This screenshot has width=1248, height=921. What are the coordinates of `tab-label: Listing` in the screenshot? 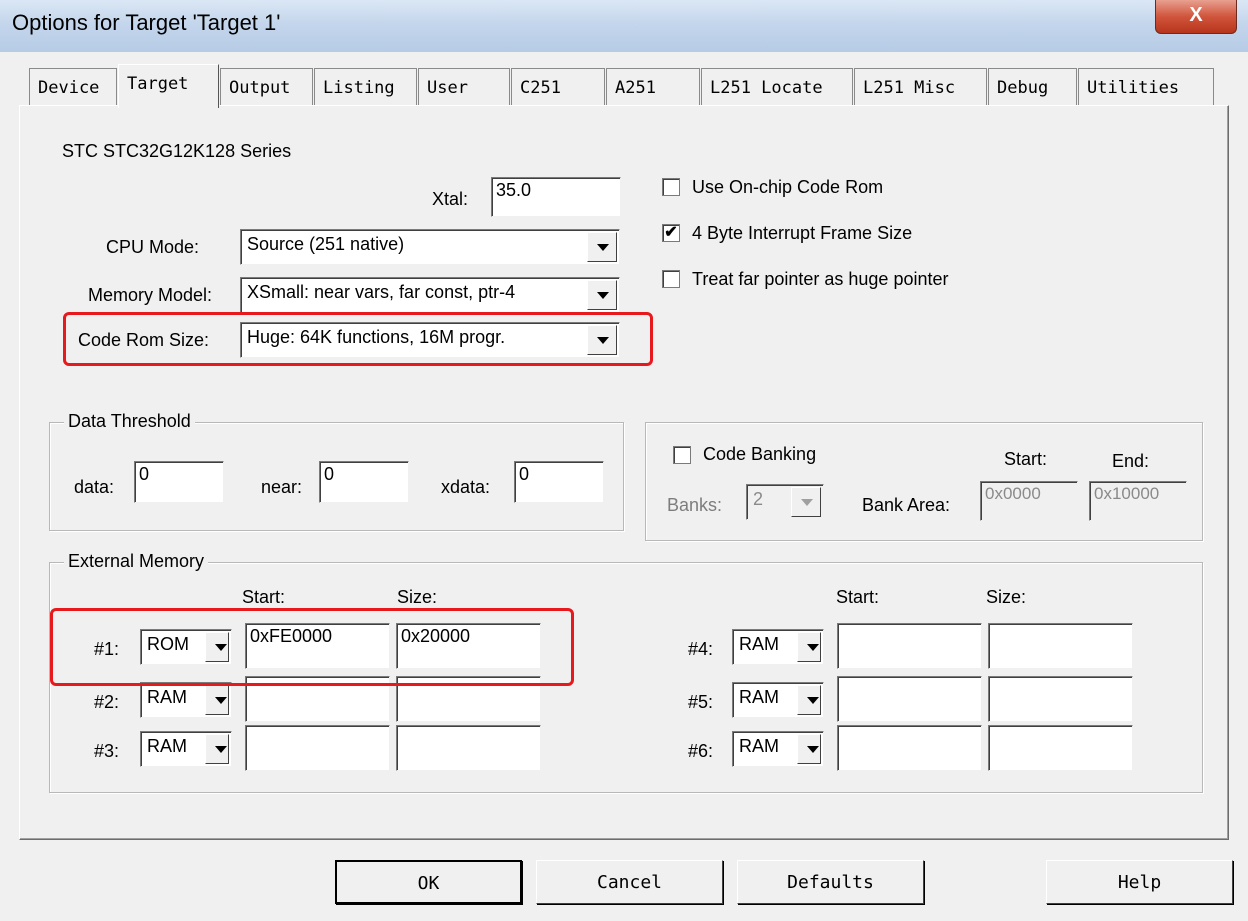 It's located at (359, 88).